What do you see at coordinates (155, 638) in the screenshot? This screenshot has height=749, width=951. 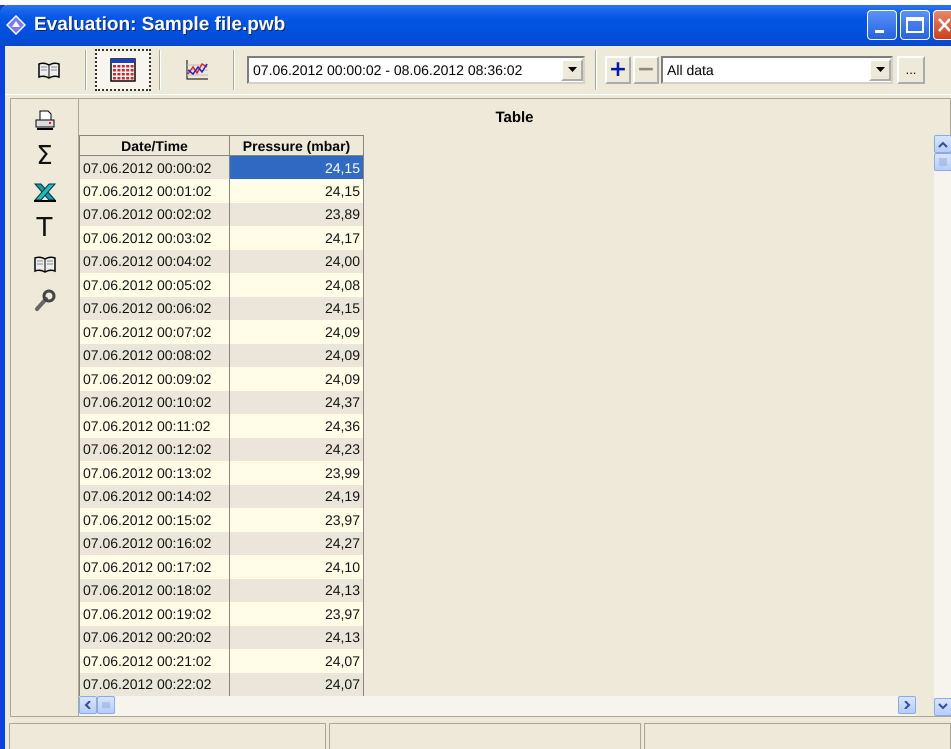 I see `table-cell: 07.06.2012 00:20:02` at bounding box center [155, 638].